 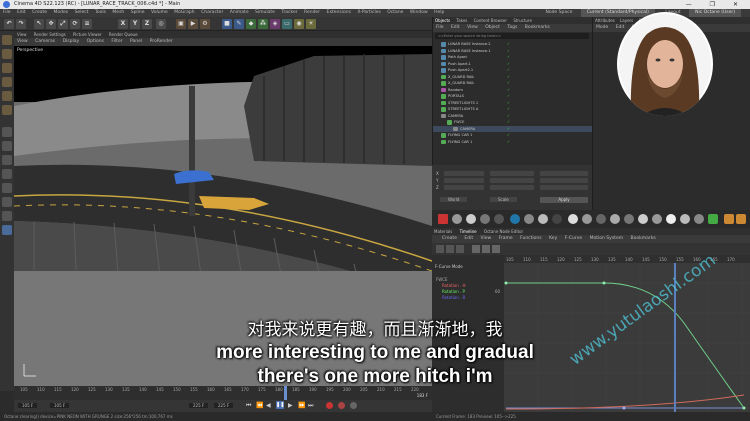 What do you see at coordinates (51, 24) in the screenshot?
I see `move-icon: ✥` at bounding box center [51, 24].